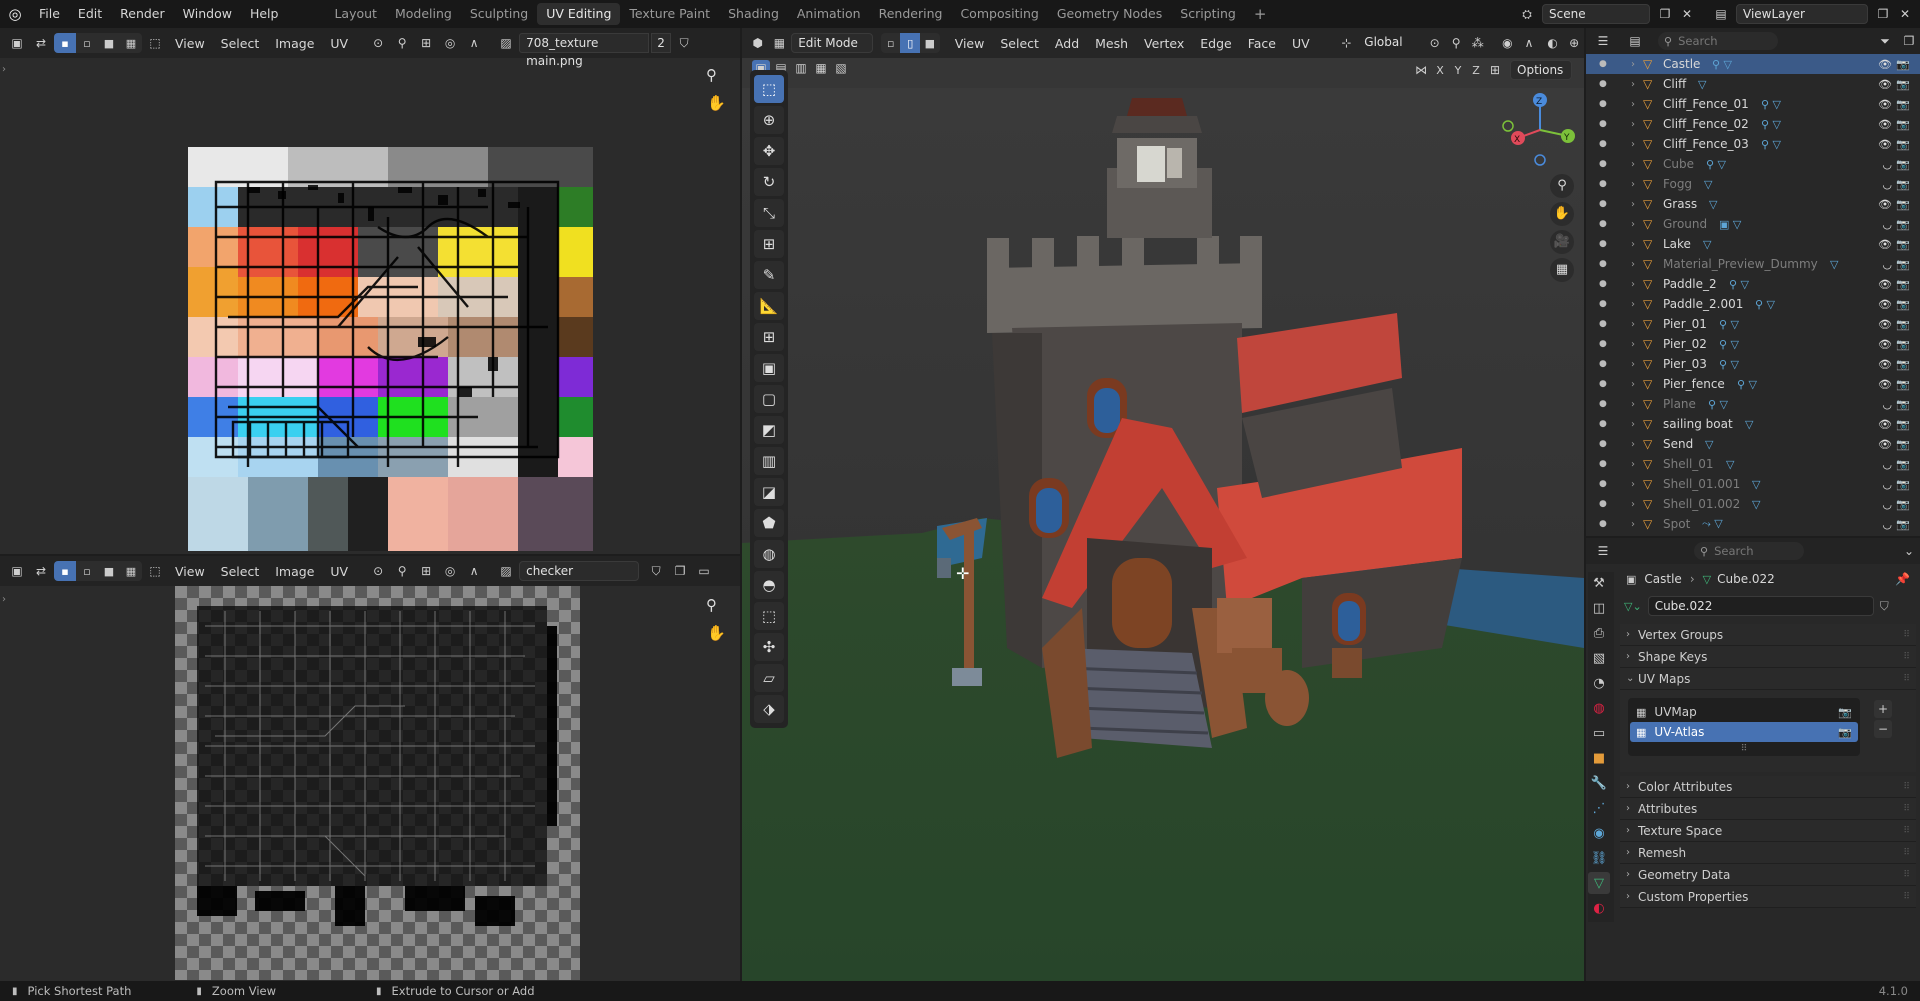 This screenshot has width=1920, height=1001. What do you see at coordinates (402, 43) in the screenshot?
I see `snap-icon: ⚲` at bounding box center [402, 43].